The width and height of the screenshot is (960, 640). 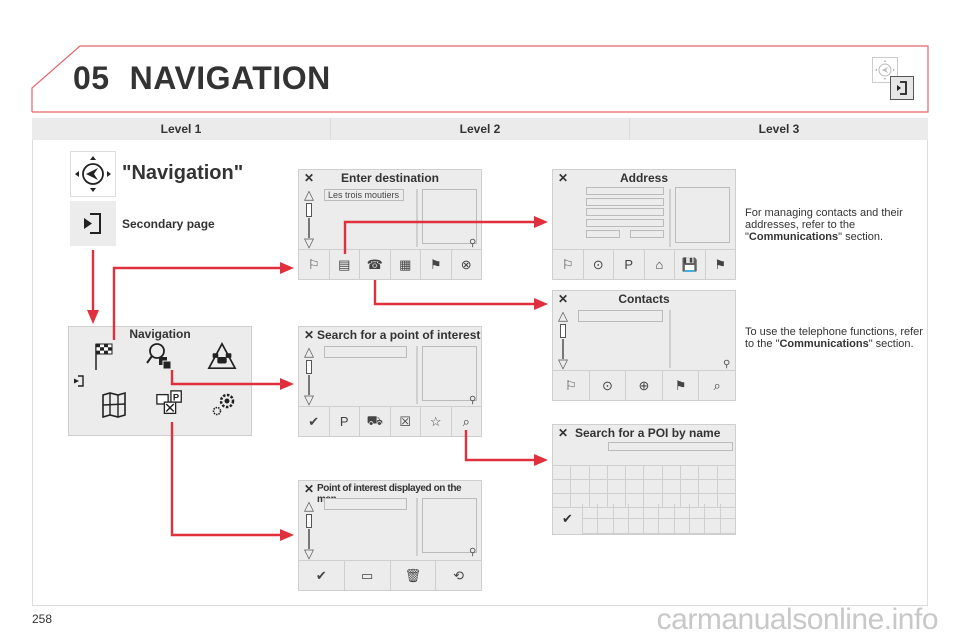 What do you see at coordinates (345, 264) in the screenshot?
I see `address-card-icon: ▤` at bounding box center [345, 264].